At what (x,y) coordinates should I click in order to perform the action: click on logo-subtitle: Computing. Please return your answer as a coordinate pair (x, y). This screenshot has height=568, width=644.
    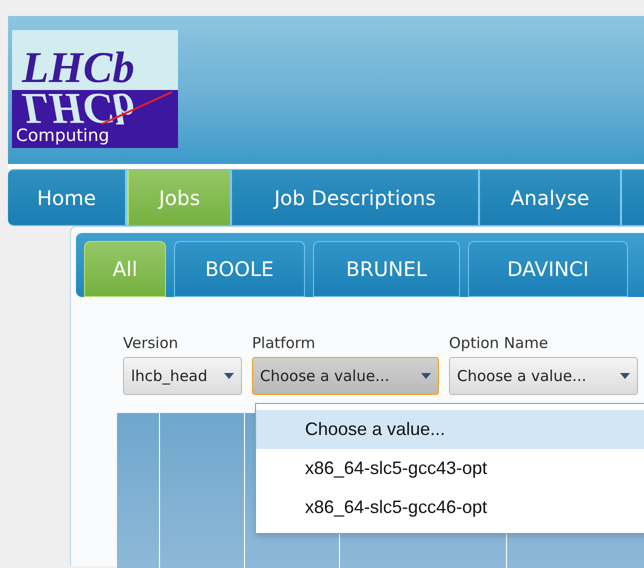
    Looking at the image, I should click on (63, 136).